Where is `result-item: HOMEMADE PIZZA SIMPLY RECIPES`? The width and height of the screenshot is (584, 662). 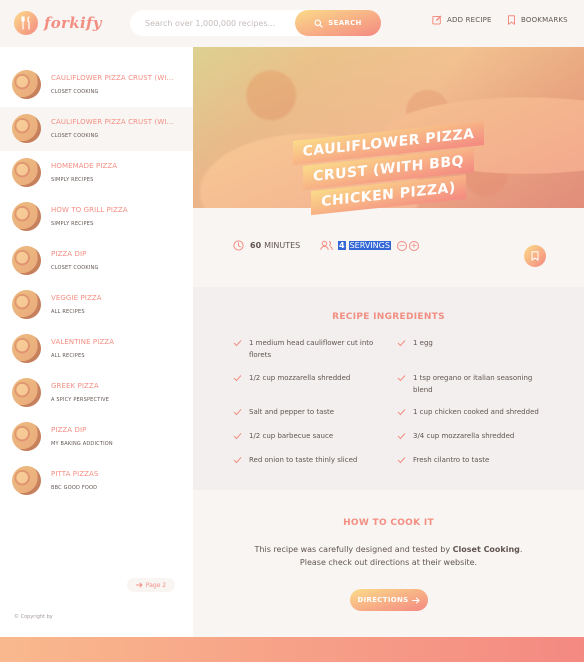 result-item: HOMEMADE PIZZA SIMPLY RECIPES is located at coordinates (96, 173).